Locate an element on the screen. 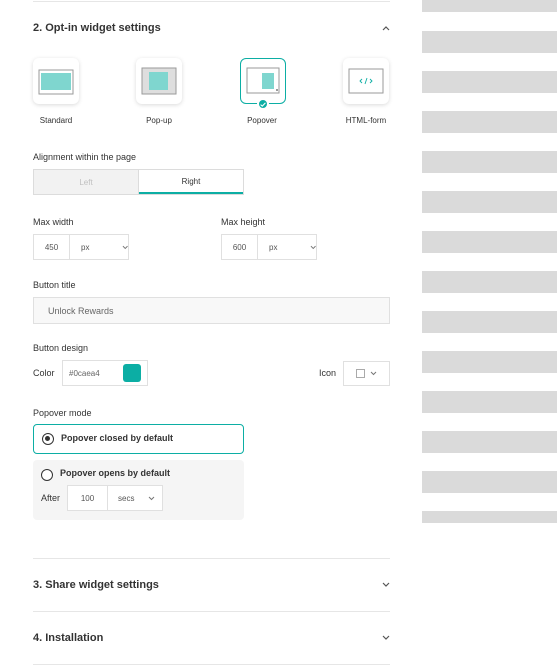  alignment-label: Alignment within the page is located at coordinates (85, 157).